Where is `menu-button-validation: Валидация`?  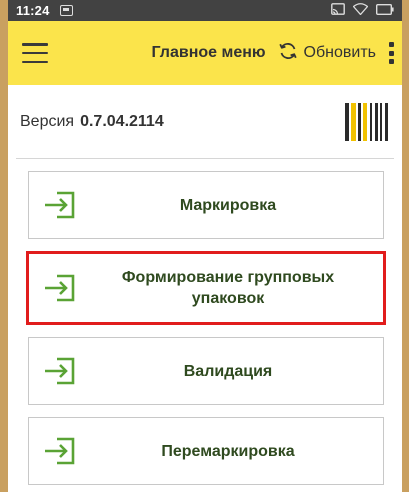 menu-button-validation: Валидация is located at coordinates (206, 371).